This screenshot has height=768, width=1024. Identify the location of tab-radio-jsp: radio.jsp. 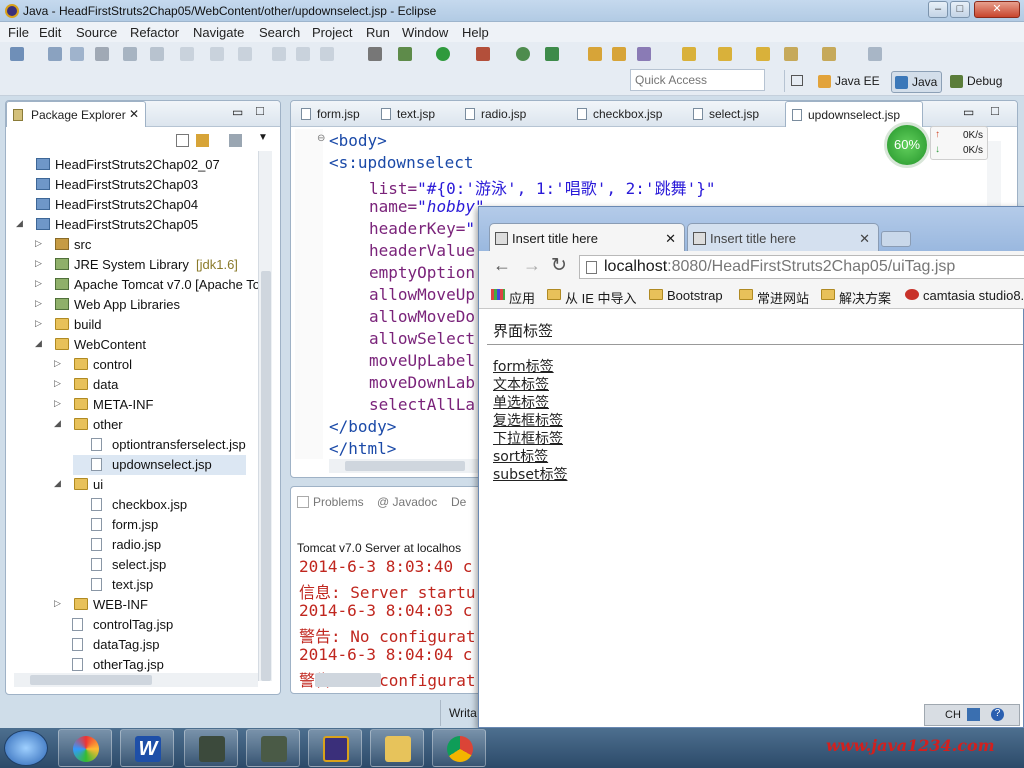
(495, 114).